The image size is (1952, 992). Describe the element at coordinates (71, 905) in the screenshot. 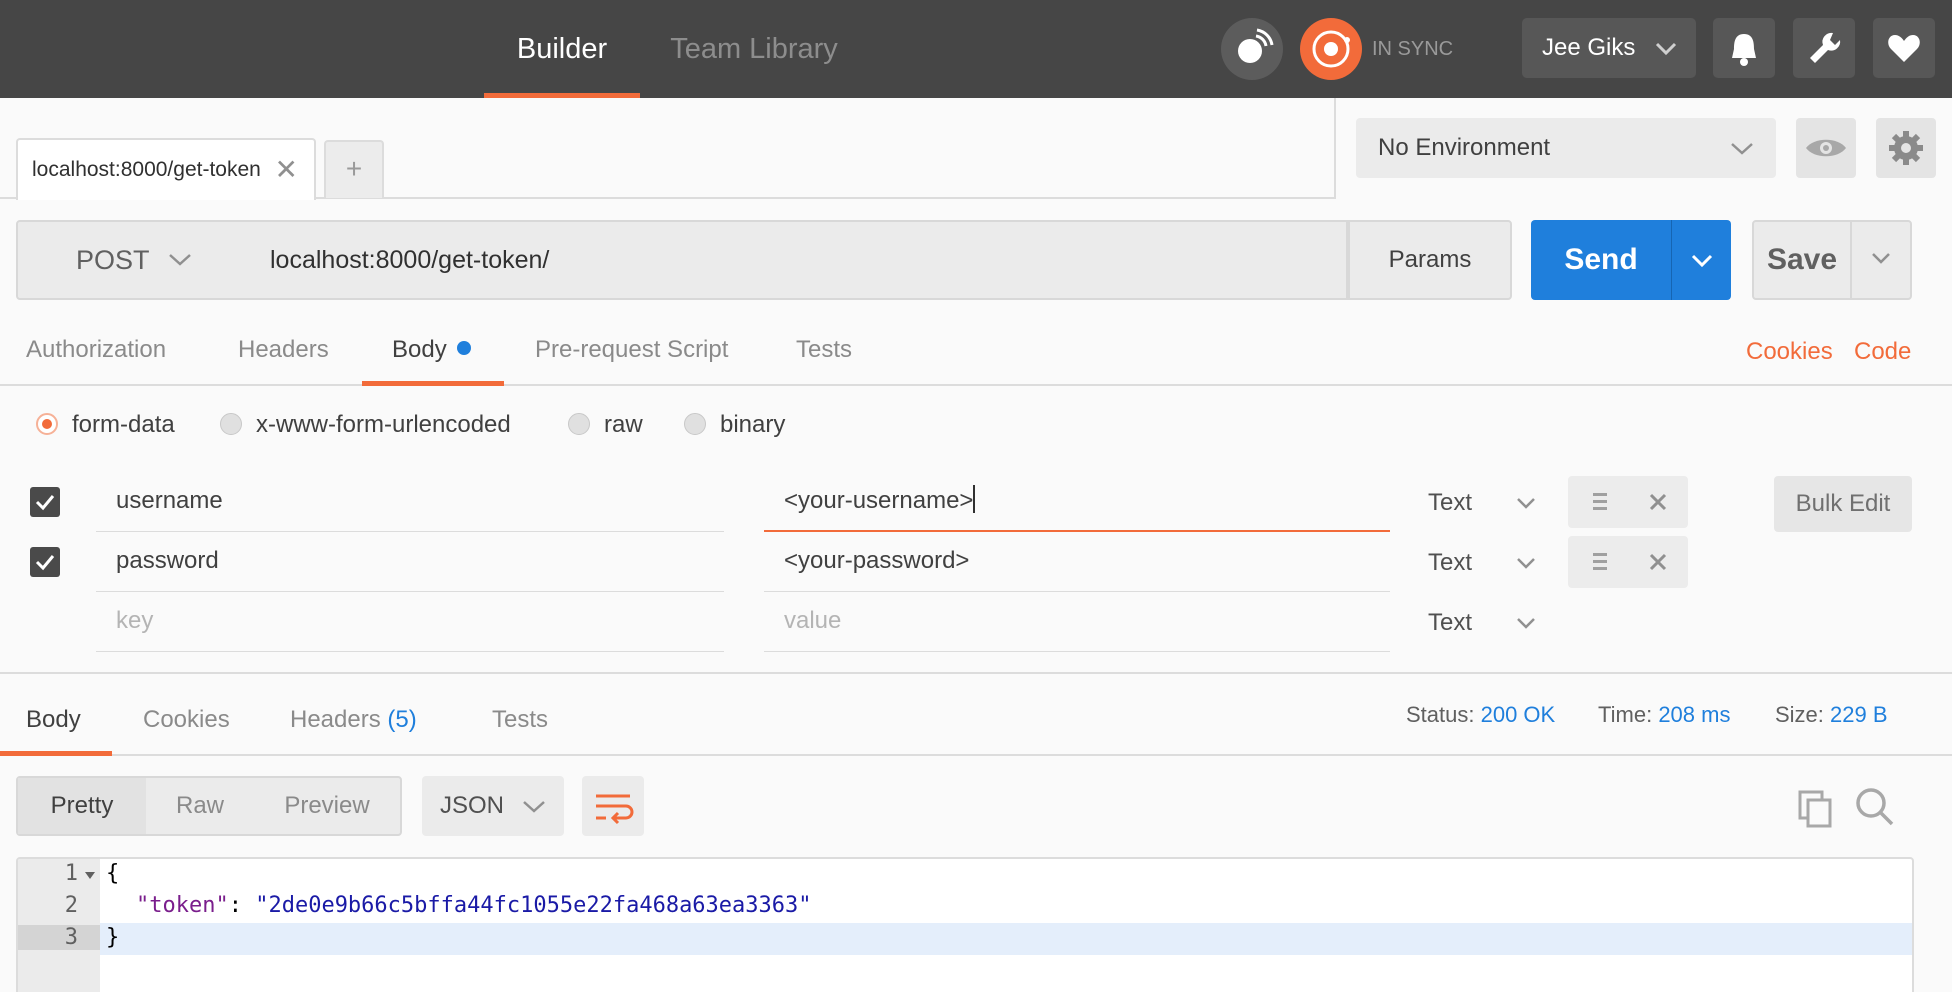

I see `line-number: 2` at that location.